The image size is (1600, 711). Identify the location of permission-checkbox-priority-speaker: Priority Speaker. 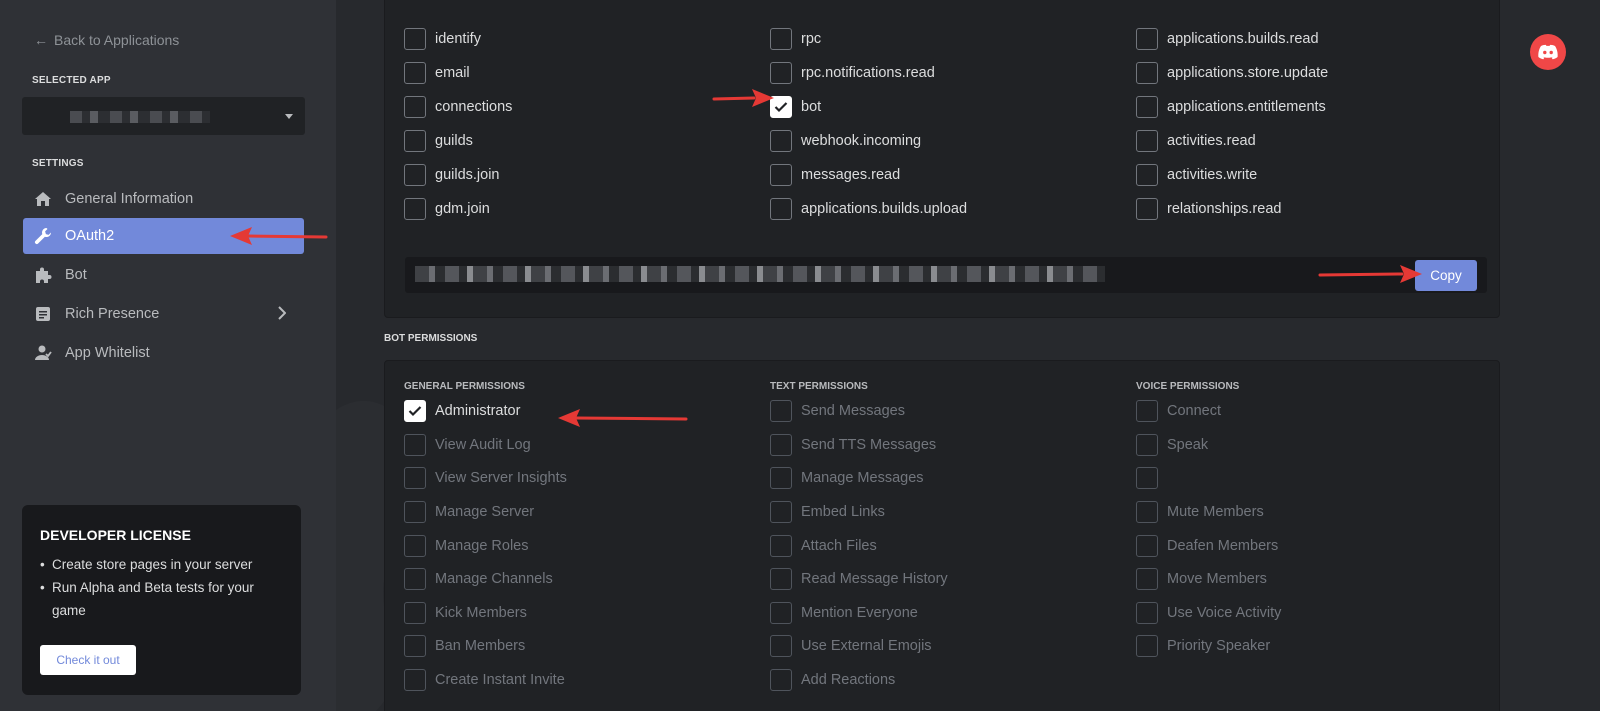
(1203, 646).